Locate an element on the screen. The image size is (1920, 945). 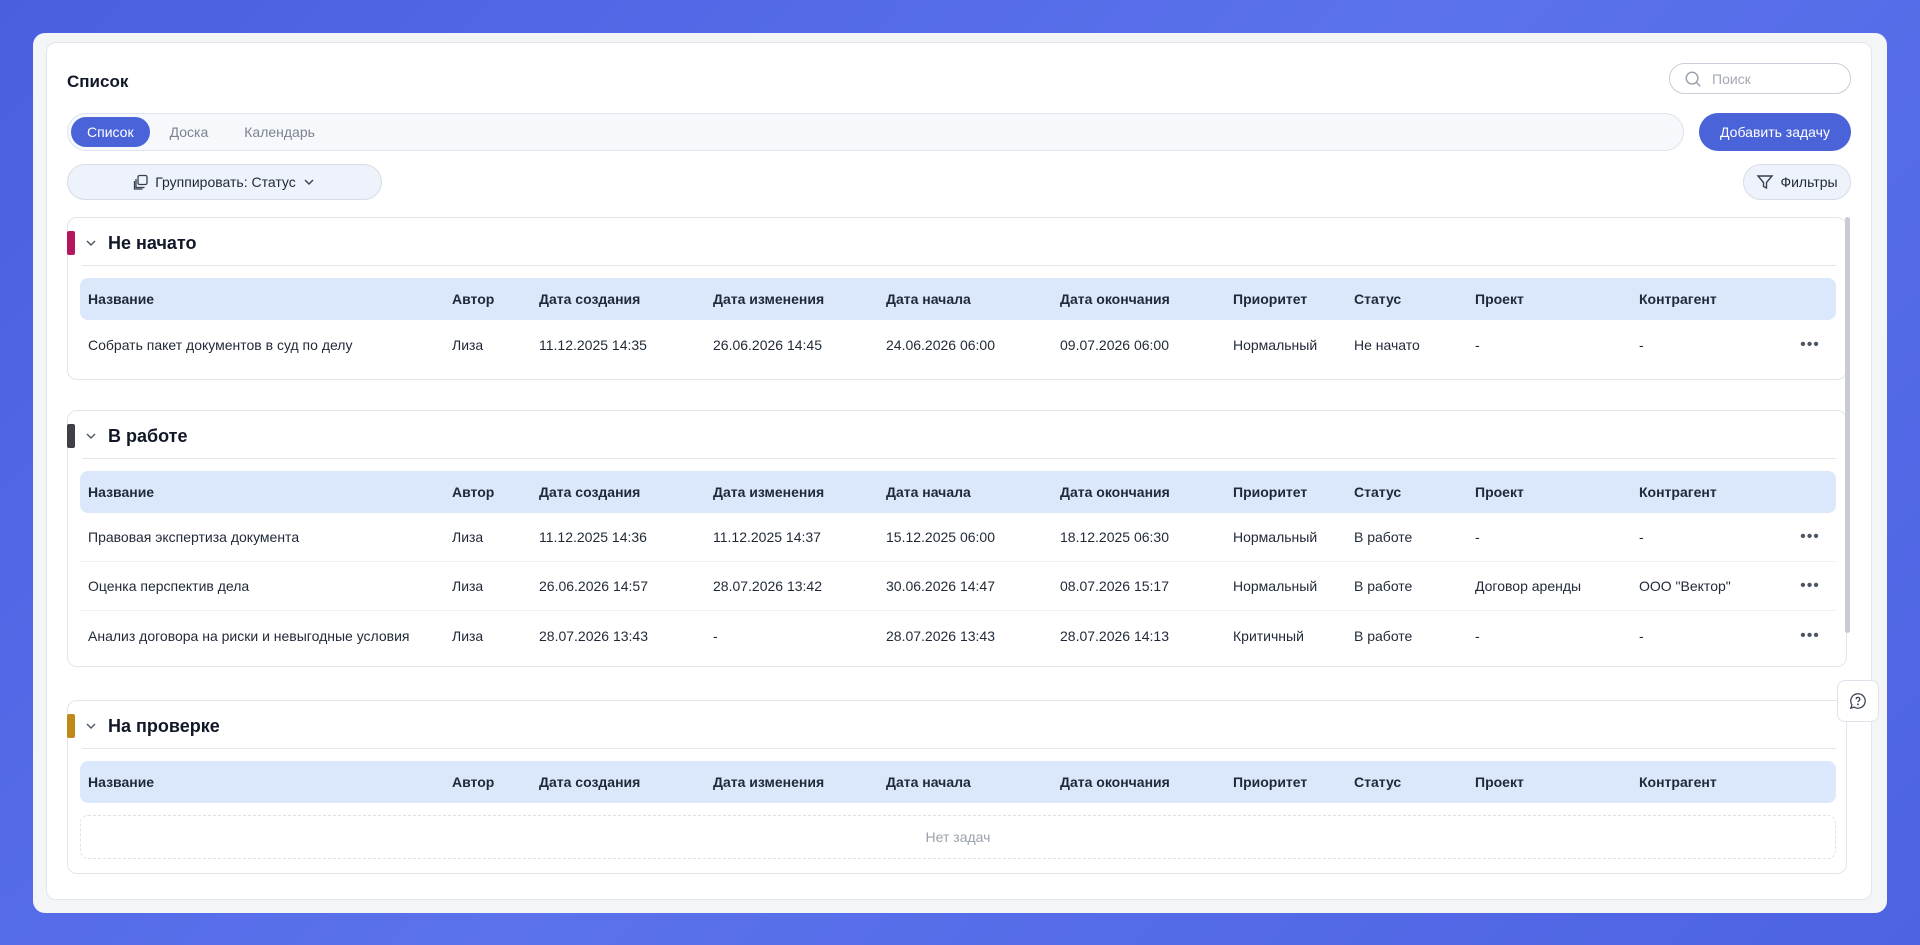
help-chat-icon is located at coordinates (1857, 701).